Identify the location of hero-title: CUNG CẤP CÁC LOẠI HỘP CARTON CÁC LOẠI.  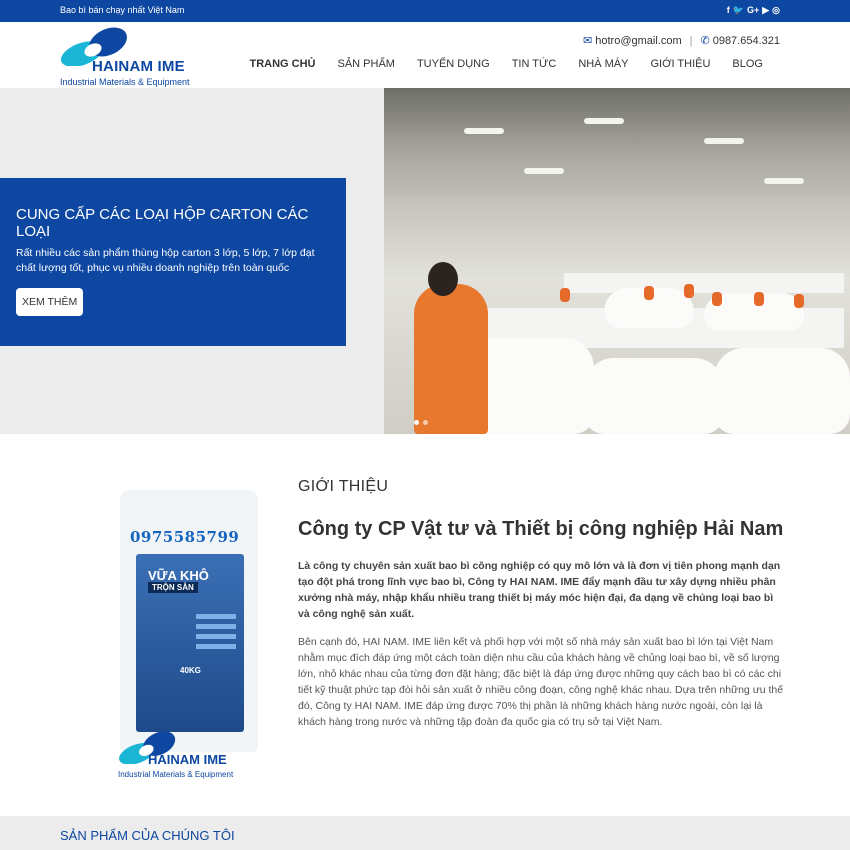
(162, 223).